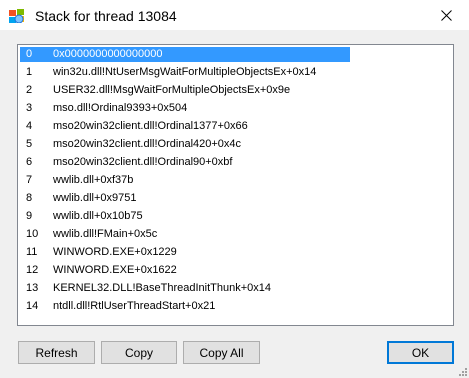 This screenshot has height=378, width=469. I want to click on frame-index: 4, so click(29, 126).